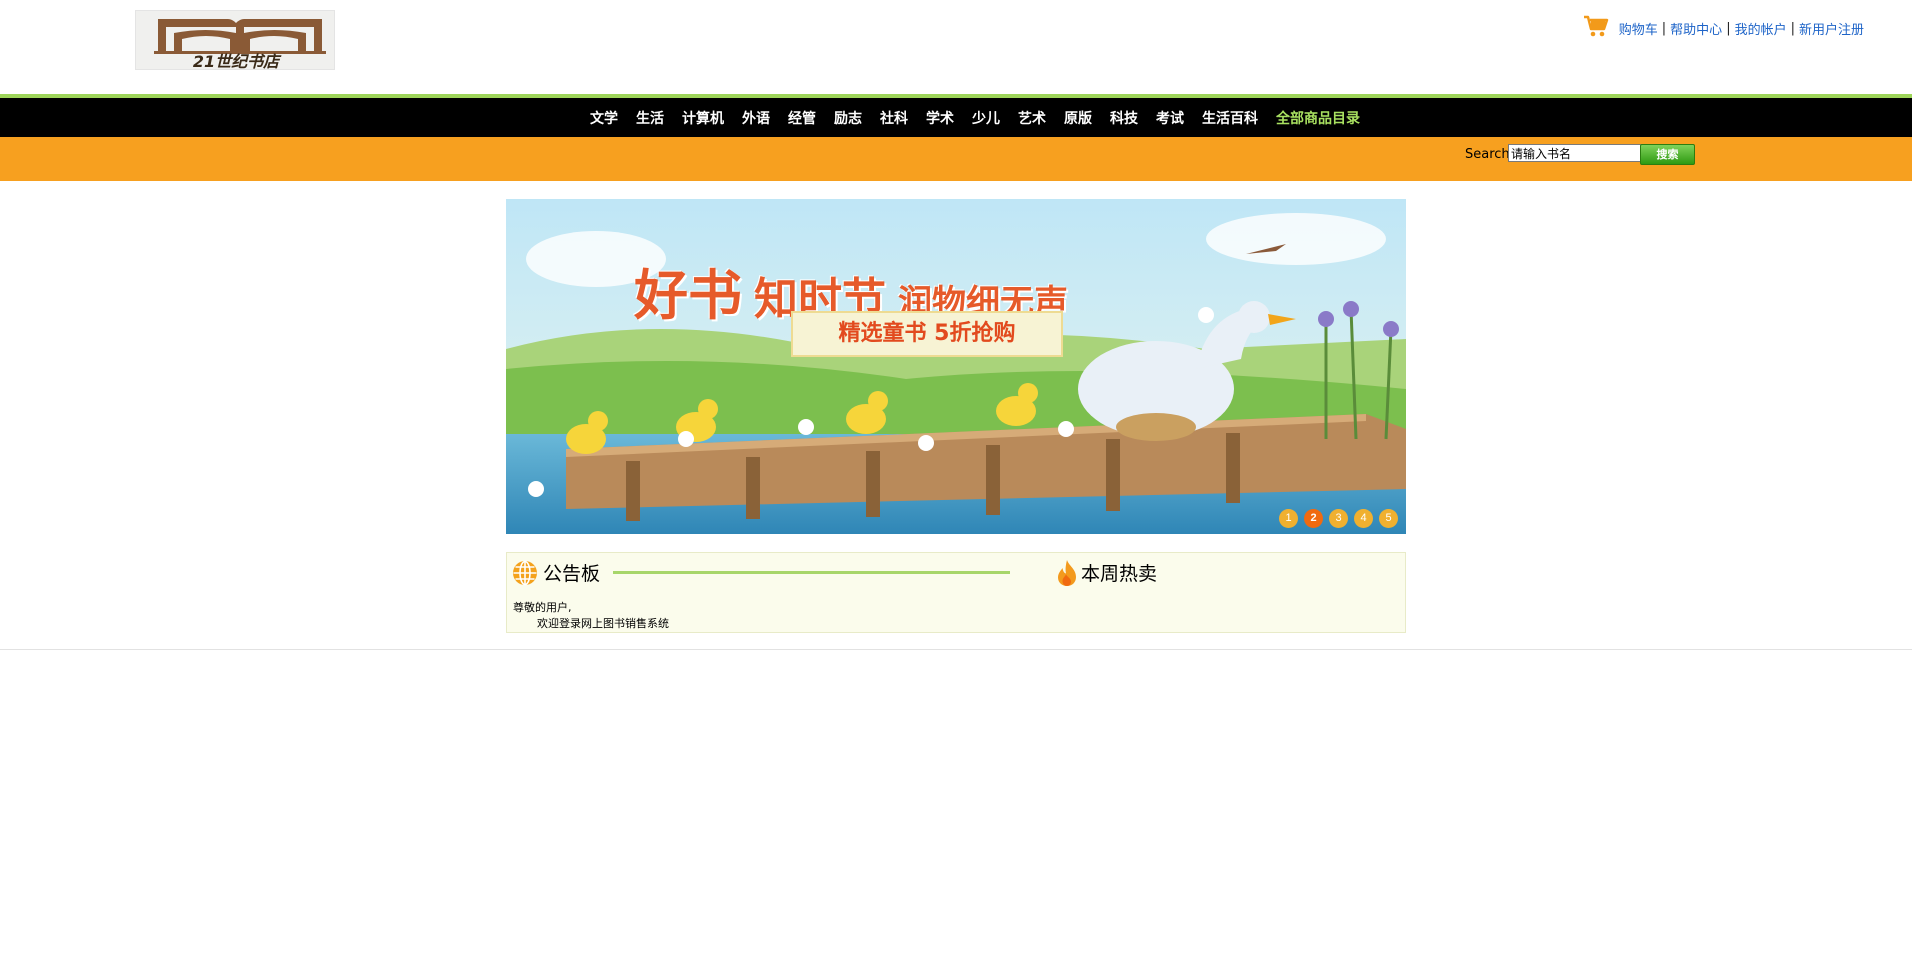 This screenshot has width=1912, height=966. I want to click on shopping-cart-icon, so click(1596, 26).